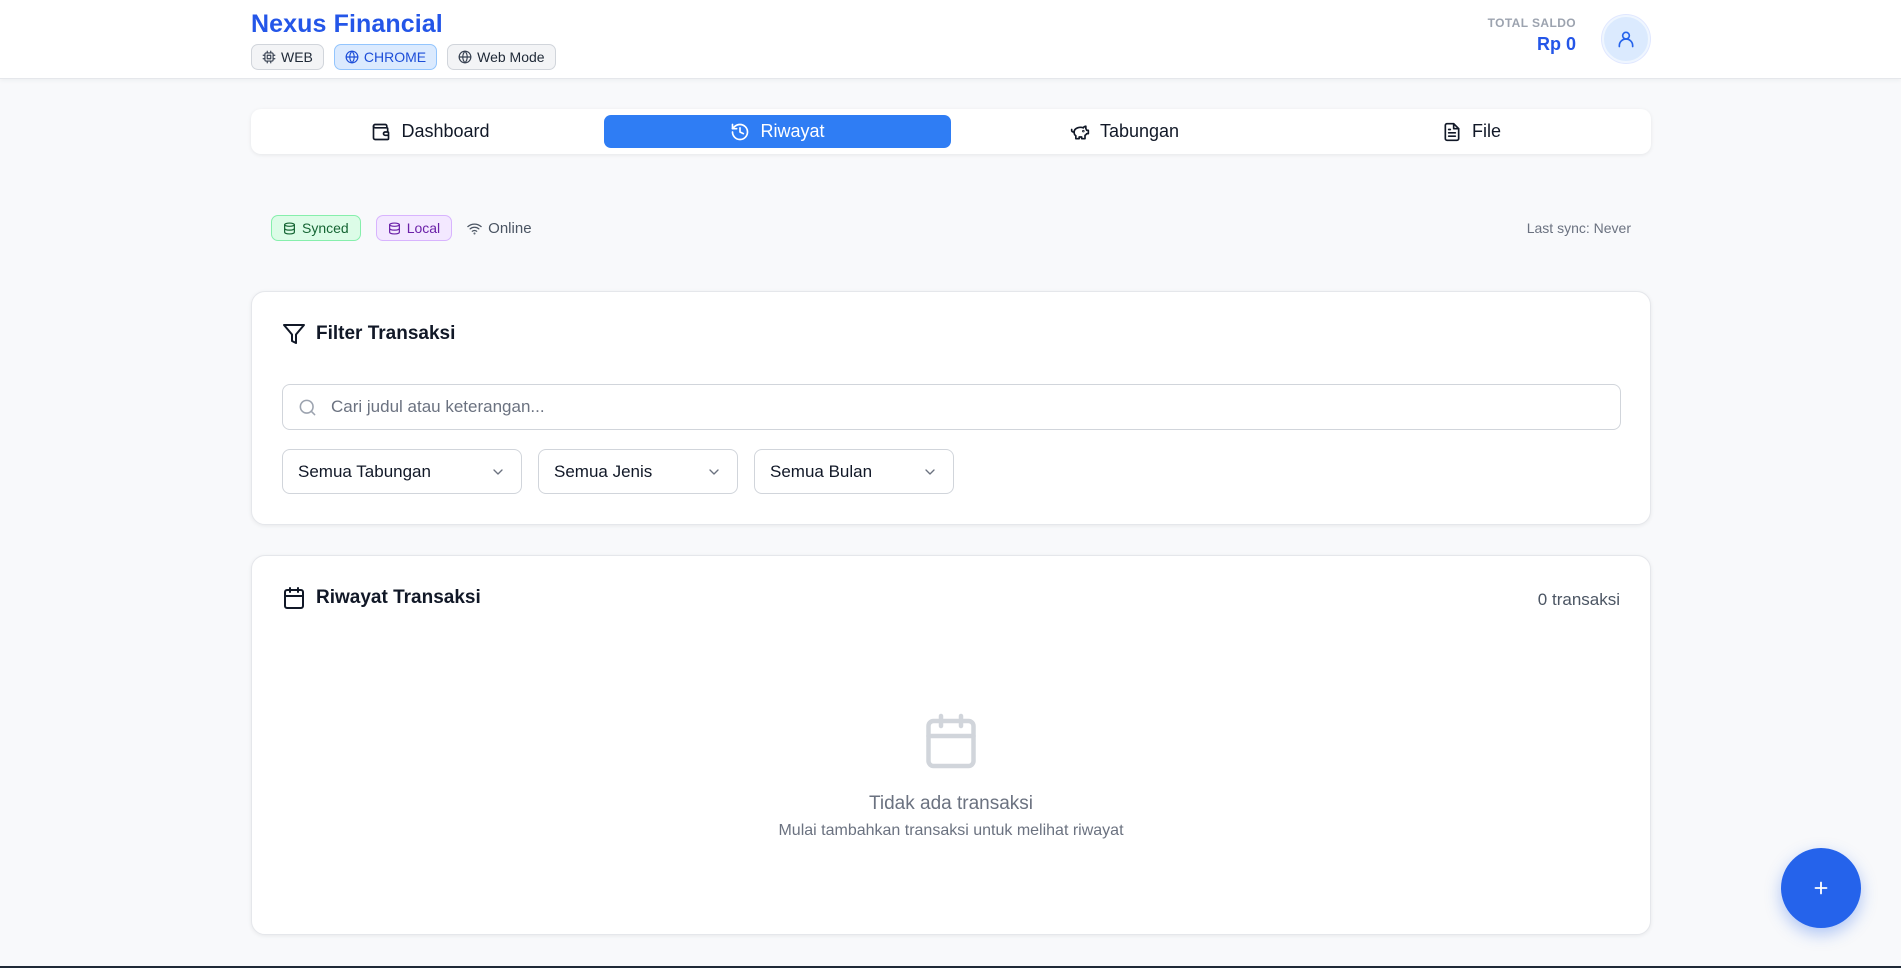 The height and width of the screenshot is (968, 1901). Describe the element at coordinates (1556, 44) in the screenshot. I see `saldo-value: Rp 0` at that location.